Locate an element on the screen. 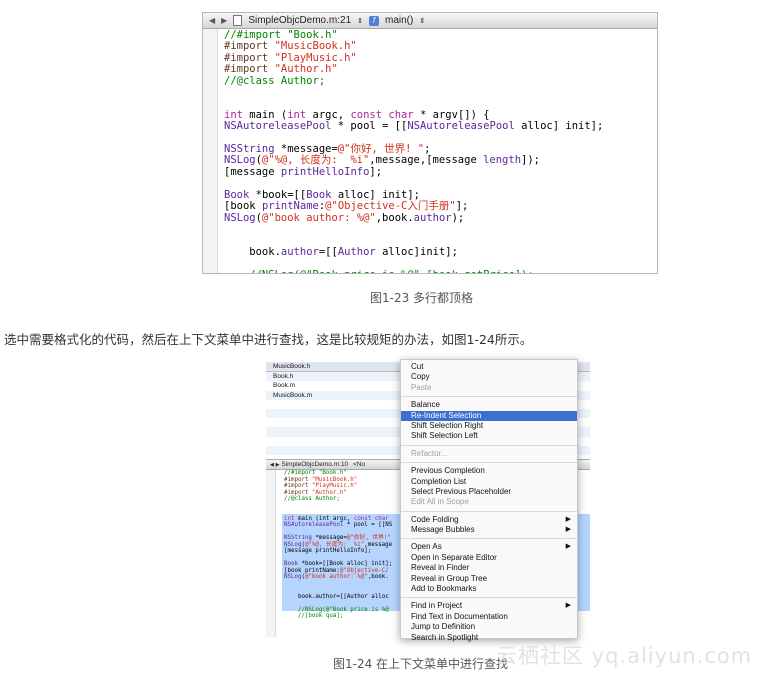  menu-item-reveal-in-finder: Reveal in Finder is located at coordinates (489, 568).